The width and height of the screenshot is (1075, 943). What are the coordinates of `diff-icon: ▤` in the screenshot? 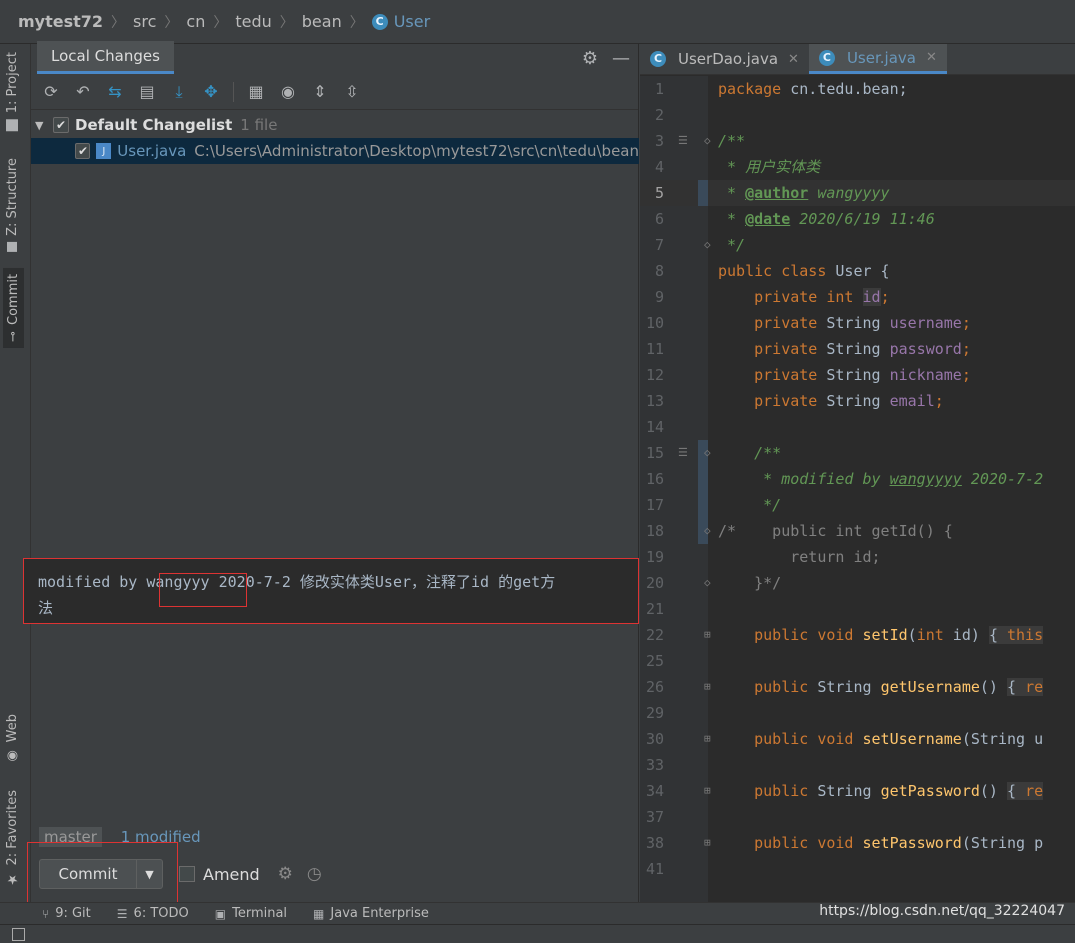 It's located at (147, 92).